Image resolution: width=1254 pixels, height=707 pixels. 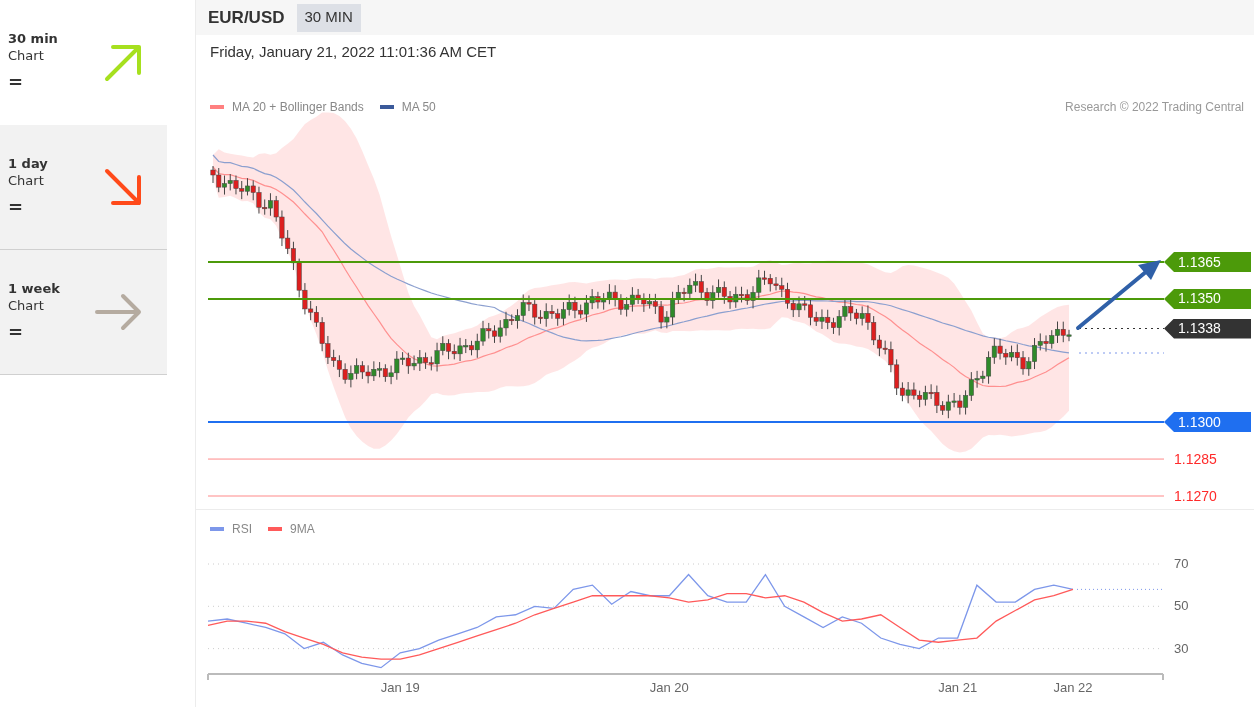 I want to click on timeframe-tag: 30 MIN, so click(x=328, y=17).